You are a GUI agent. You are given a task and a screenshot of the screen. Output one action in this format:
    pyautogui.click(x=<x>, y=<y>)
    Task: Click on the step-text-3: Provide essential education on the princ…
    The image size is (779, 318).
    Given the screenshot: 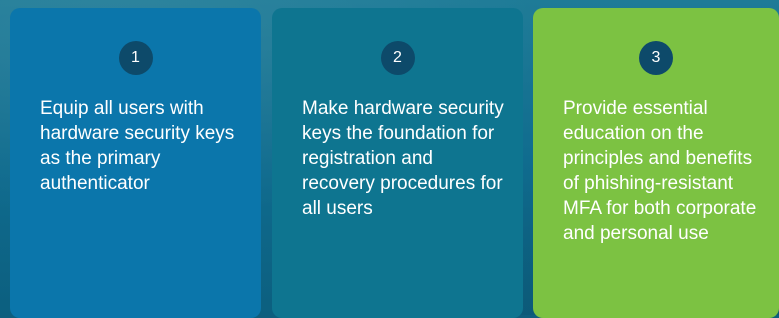 What is the action you would take?
    pyautogui.click(x=660, y=171)
    